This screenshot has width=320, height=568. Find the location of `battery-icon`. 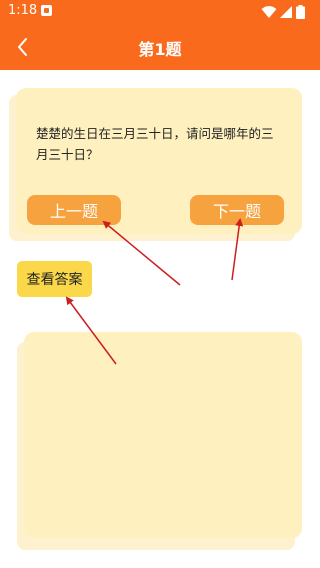

battery-icon is located at coordinates (300, 12).